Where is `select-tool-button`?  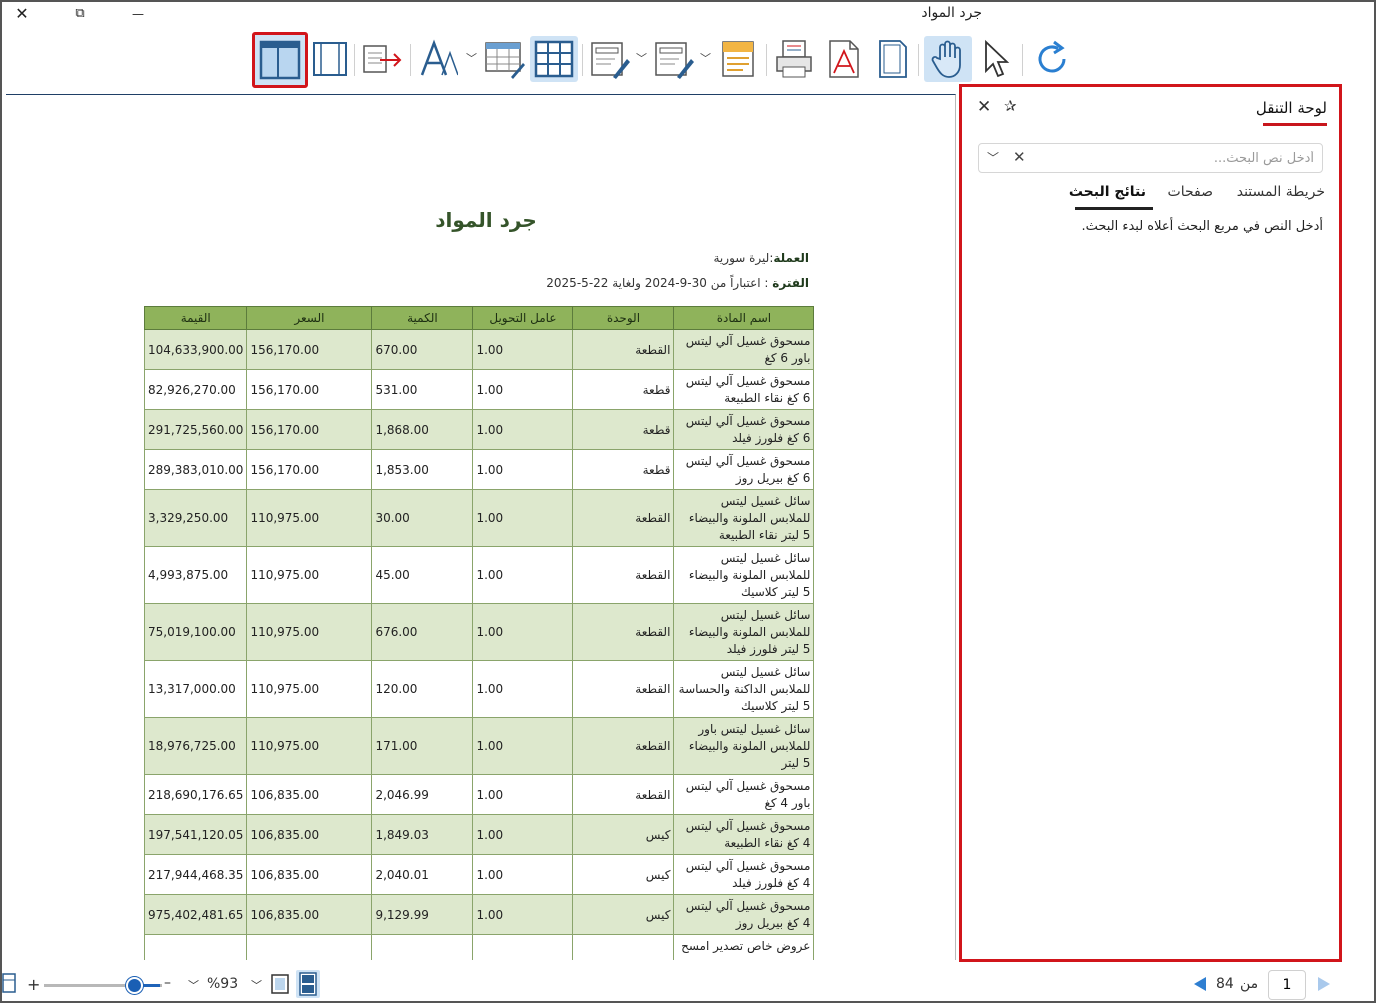 select-tool-button is located at coordinates (996, 59).